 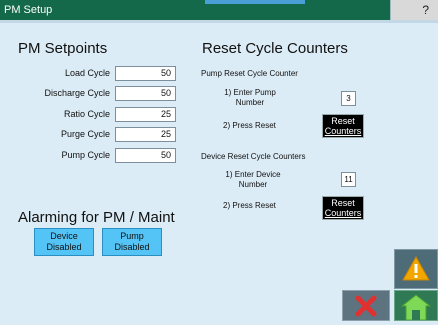 I want to click on title-divider, so click(x=219, y=21).